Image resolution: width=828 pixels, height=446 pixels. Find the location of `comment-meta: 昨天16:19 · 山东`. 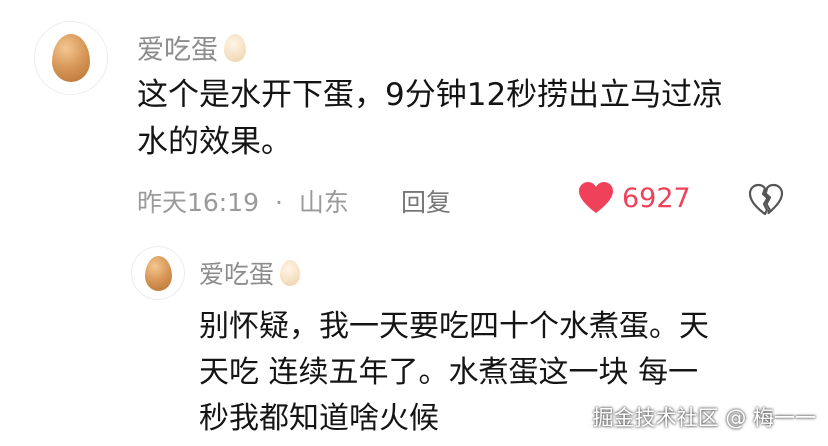

comment-meta: 昨天16:19 · 山东 is located at coordinates (243, 201).